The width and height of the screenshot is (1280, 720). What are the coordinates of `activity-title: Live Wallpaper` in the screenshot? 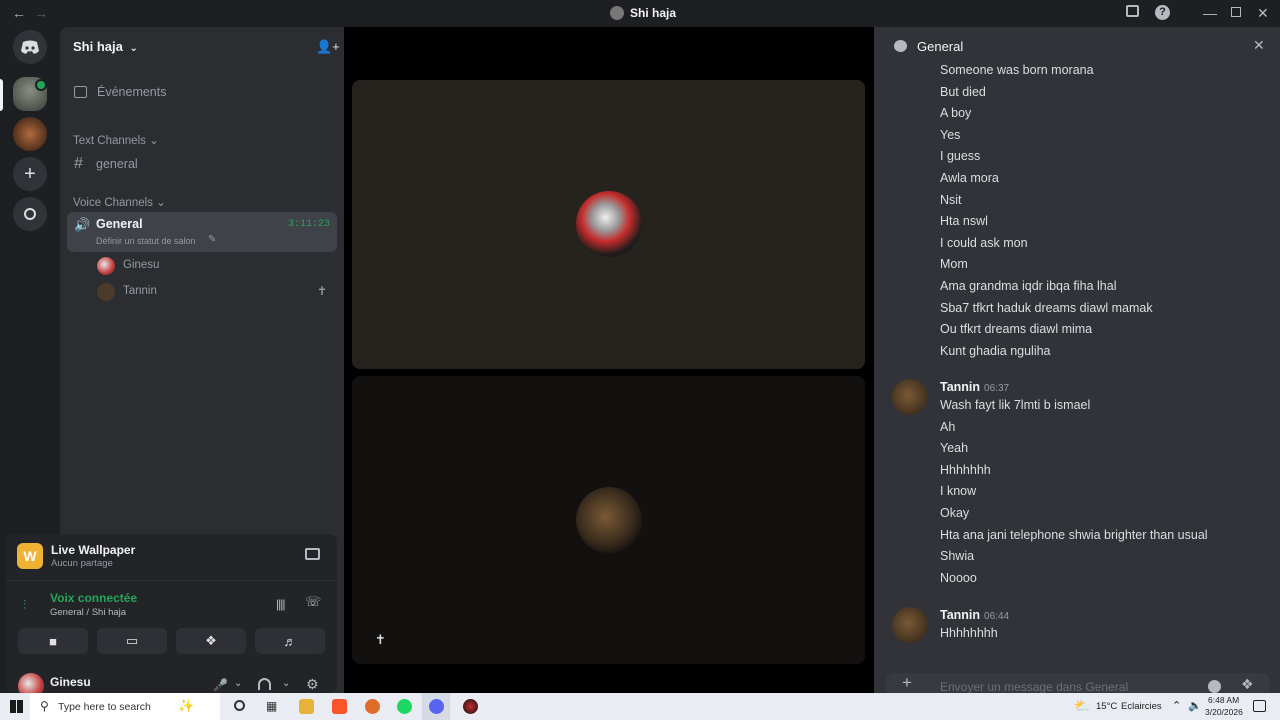 It's located at (93, 550).